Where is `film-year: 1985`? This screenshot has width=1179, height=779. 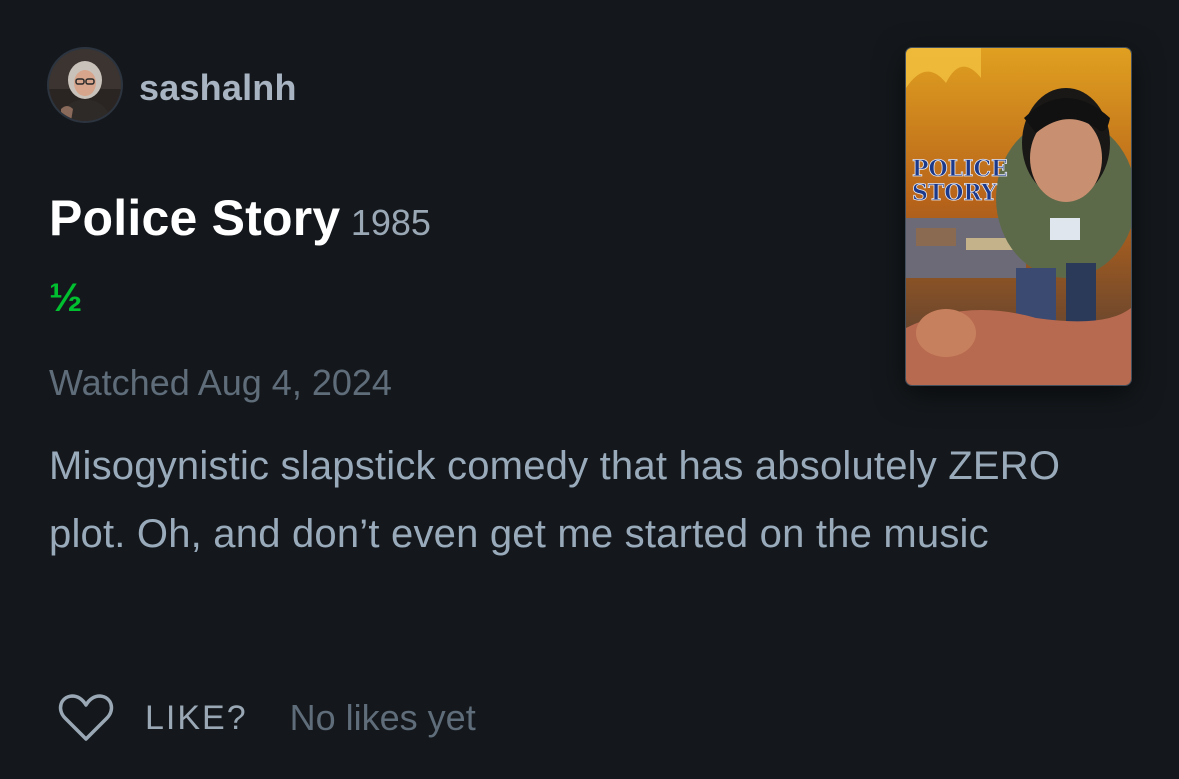 film-year: 1985 is located at coordinates (391, 222).